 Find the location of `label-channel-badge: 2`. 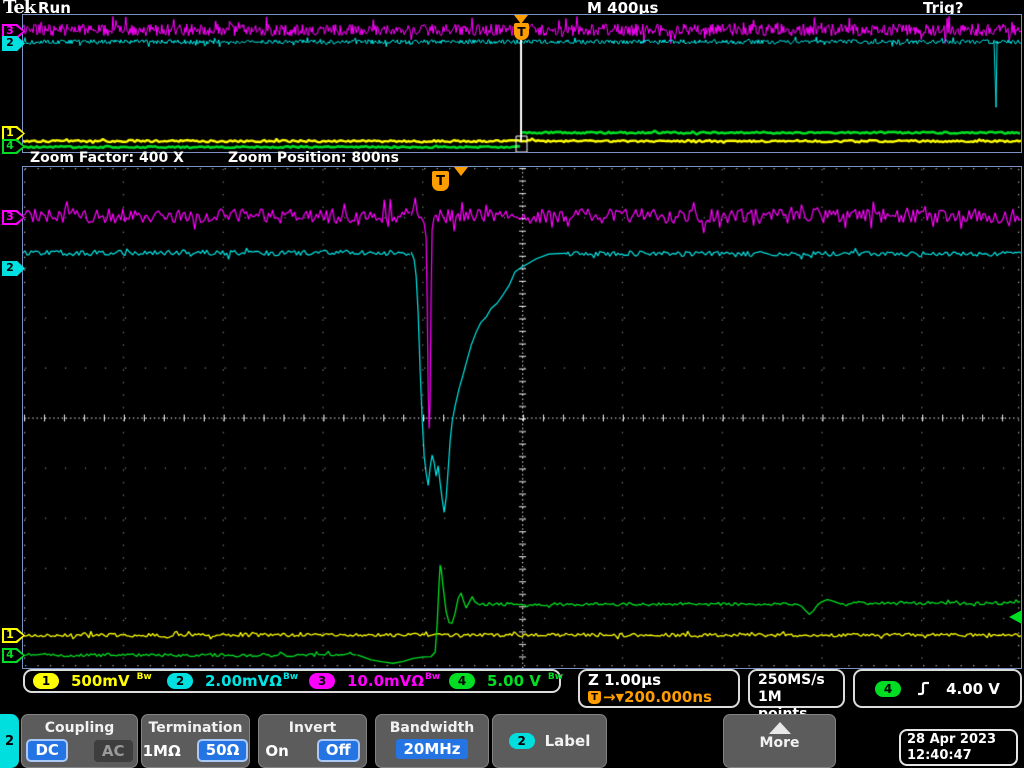

label-channel-badge: 2 is located at coordinates (521, 741).